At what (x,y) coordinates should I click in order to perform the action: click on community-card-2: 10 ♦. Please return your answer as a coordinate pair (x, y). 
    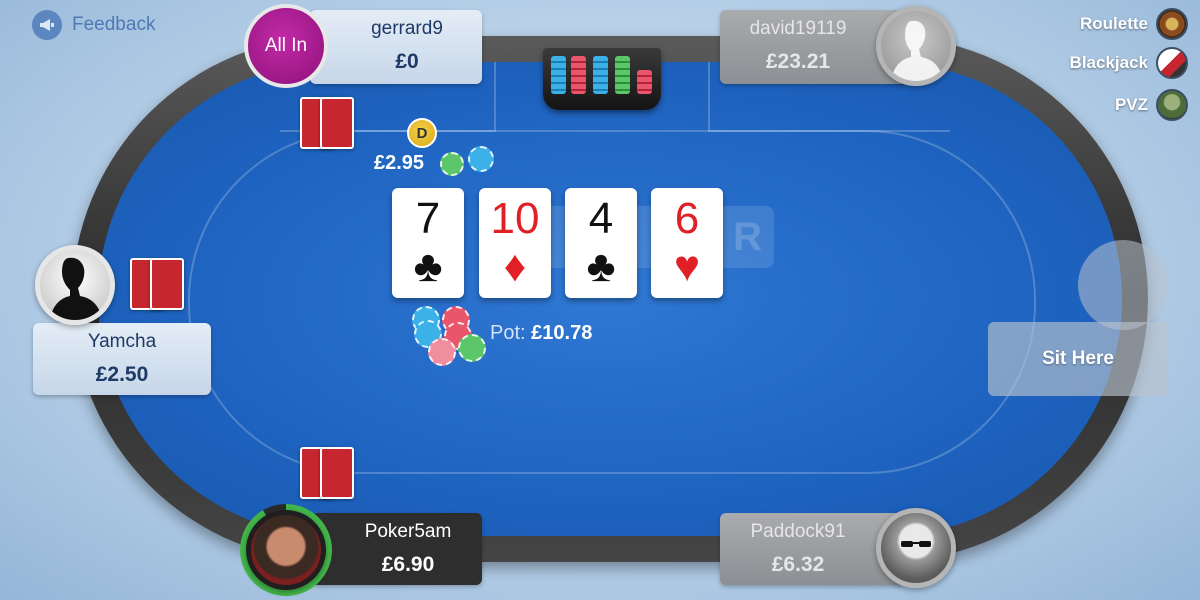
    Looking at the image, I should click on (515, 243).